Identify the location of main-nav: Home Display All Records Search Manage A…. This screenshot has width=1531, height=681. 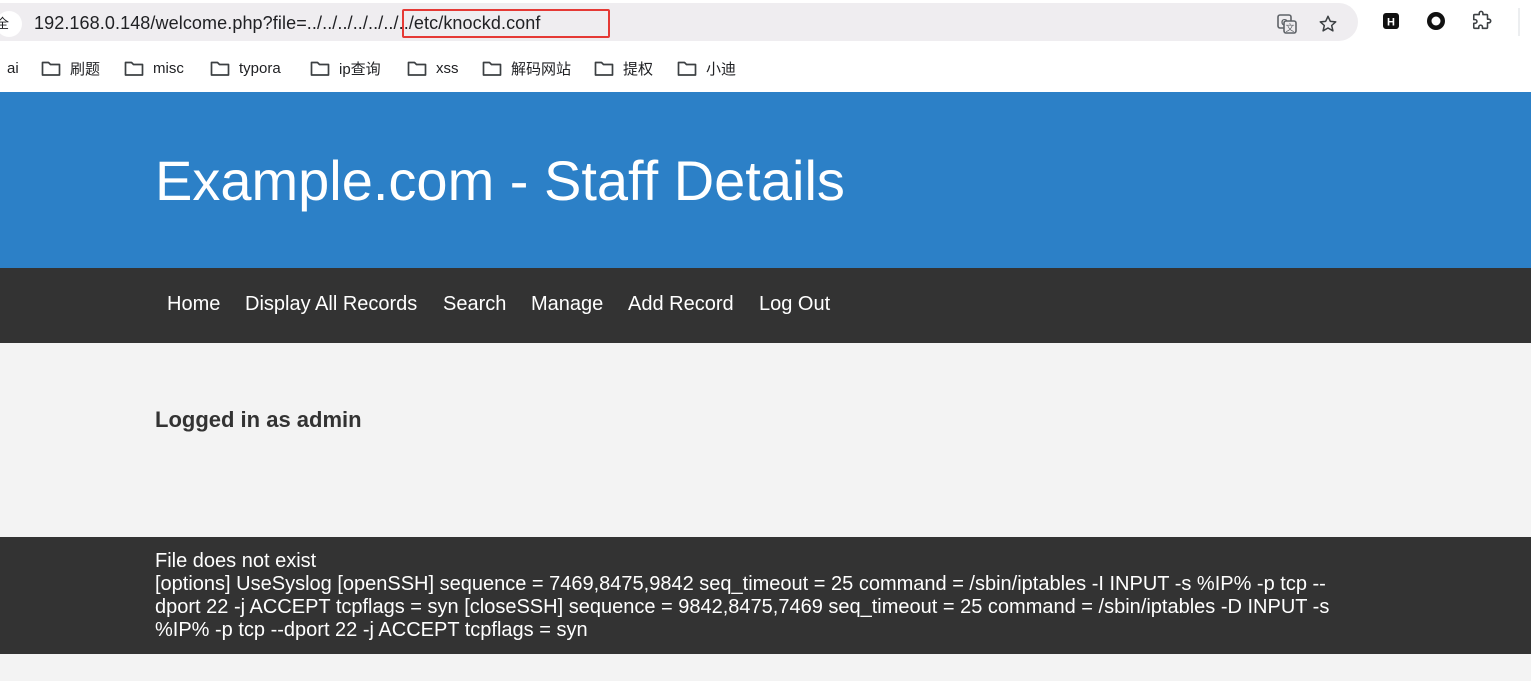
(765, 305).